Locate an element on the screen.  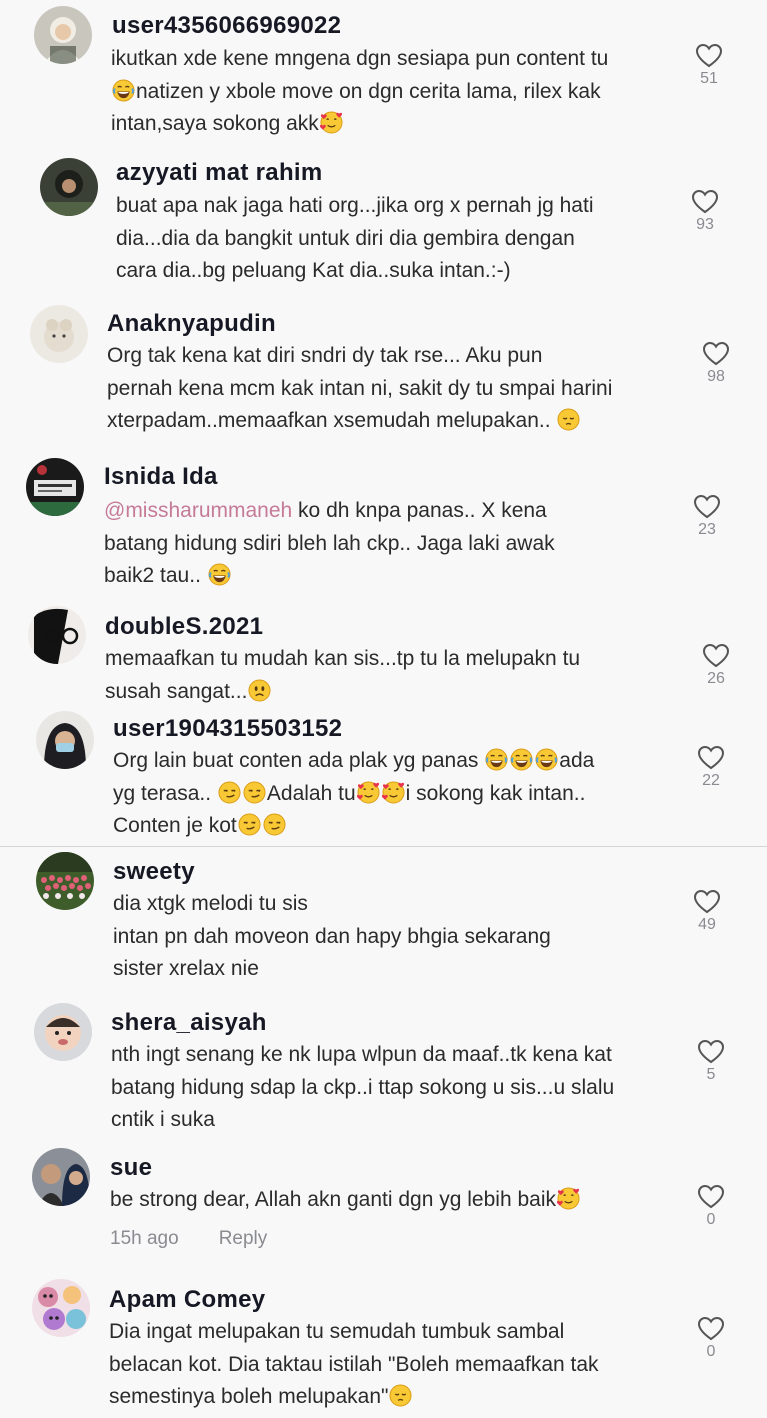
like-count: 49 is located at coordinates (707, 924).